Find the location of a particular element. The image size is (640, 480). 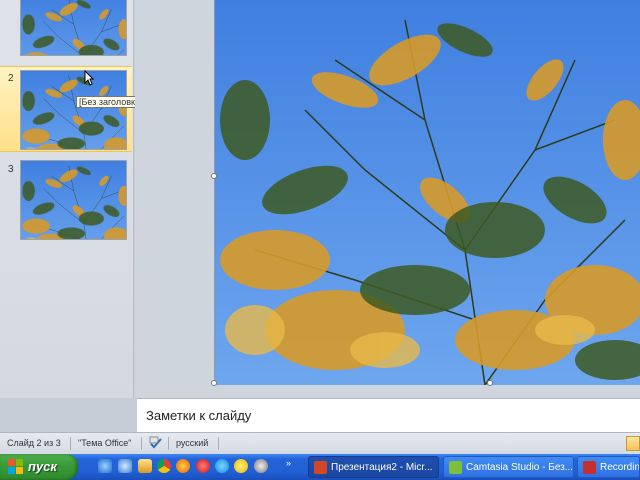

app-icon is located at coordinates (261, 466).